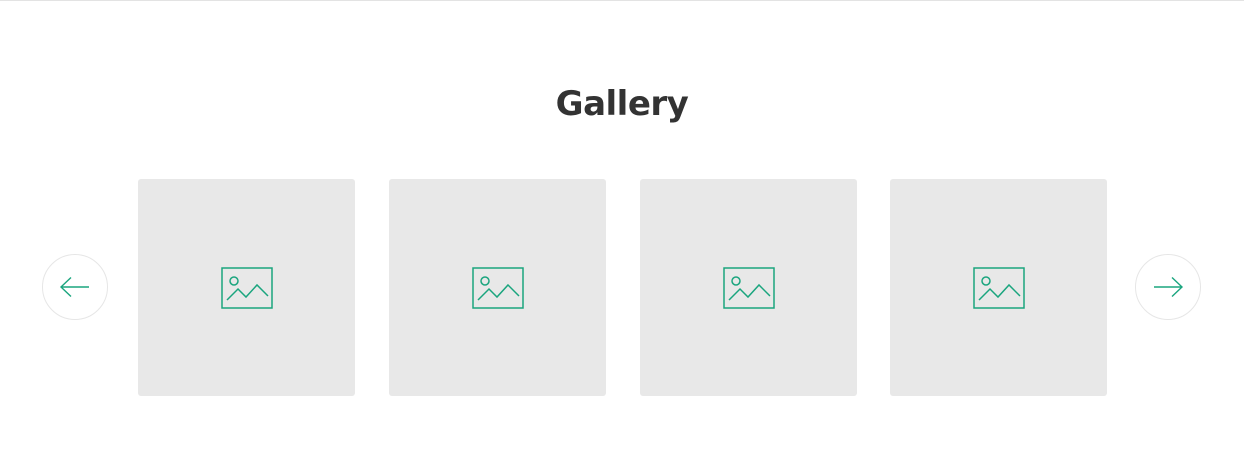 This screenshot has width=1244, height=476. I want to click on next-button, so click(1168, 287).